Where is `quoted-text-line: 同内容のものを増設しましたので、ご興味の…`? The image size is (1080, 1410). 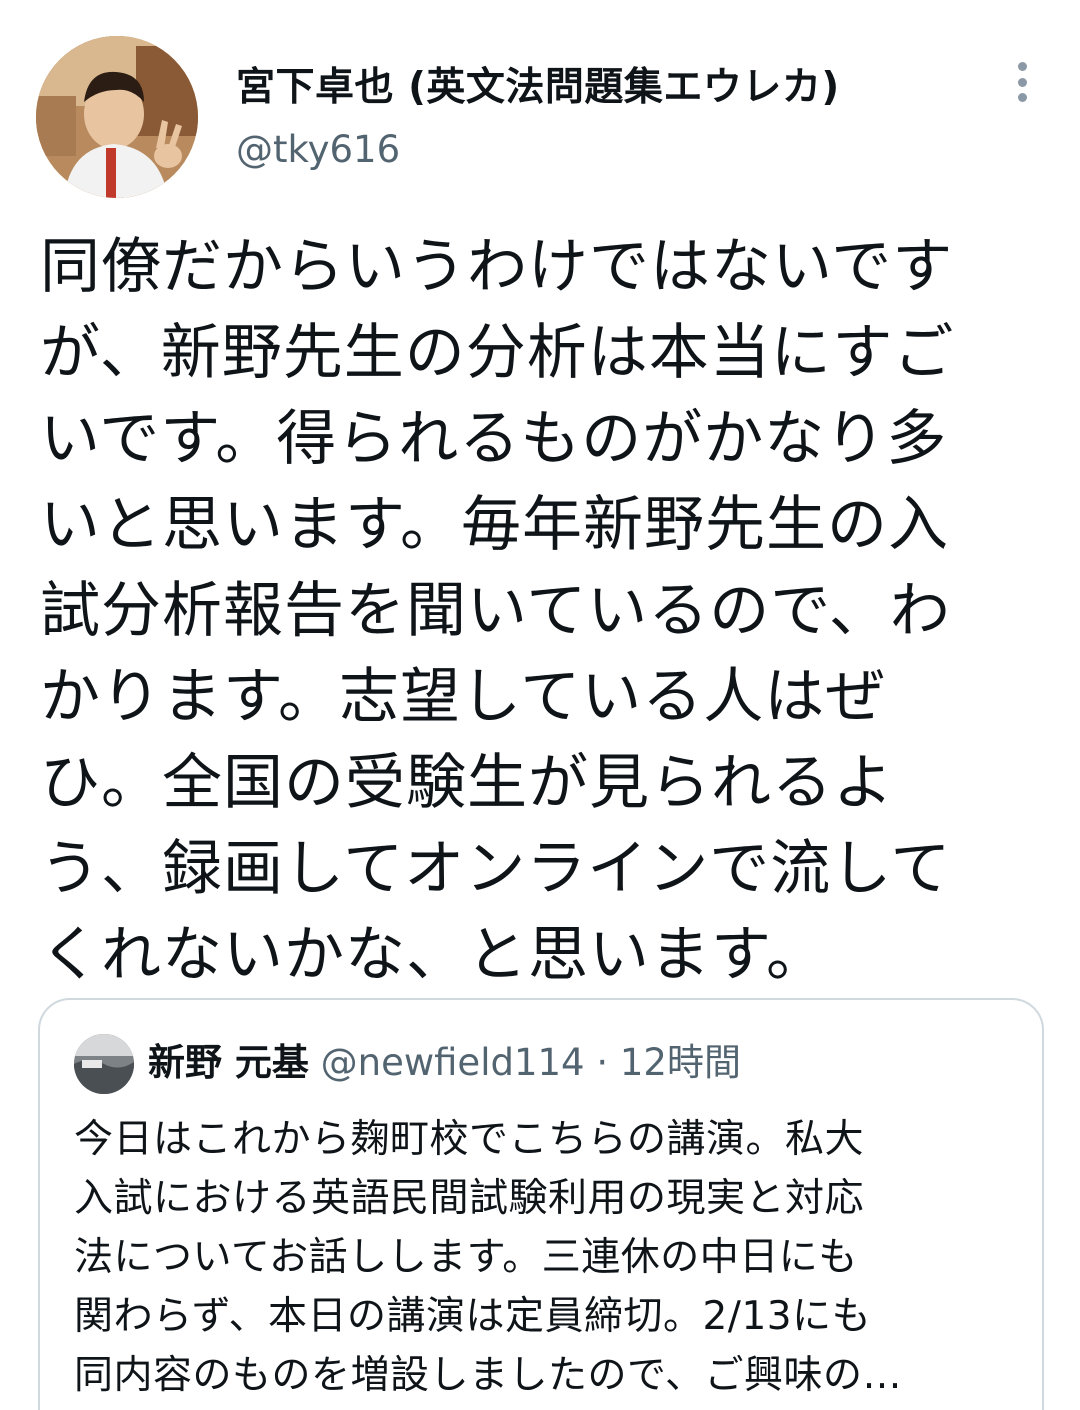
quoted-text-line: 同内容のものを増設しましたので、ご興味の… is located at coordinates (488, 1375).